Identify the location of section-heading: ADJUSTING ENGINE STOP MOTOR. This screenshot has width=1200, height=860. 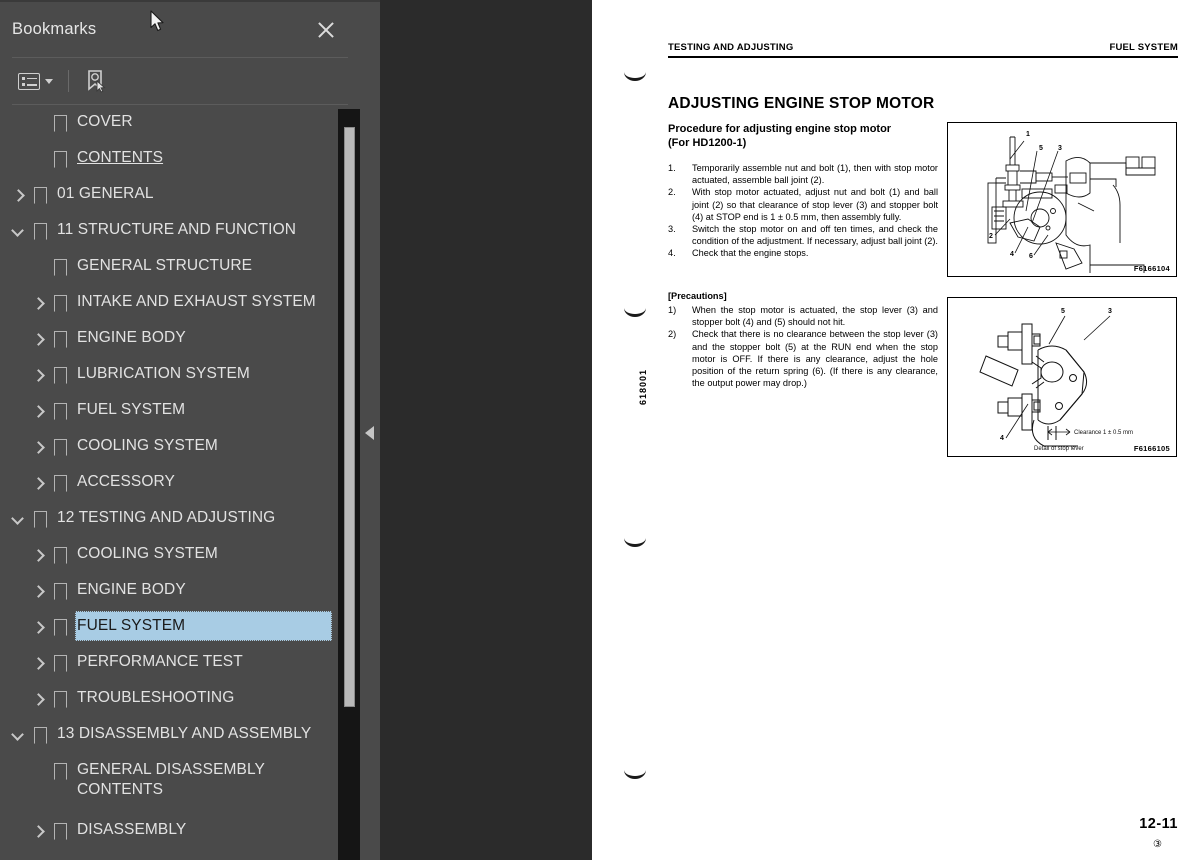
(801, 103).